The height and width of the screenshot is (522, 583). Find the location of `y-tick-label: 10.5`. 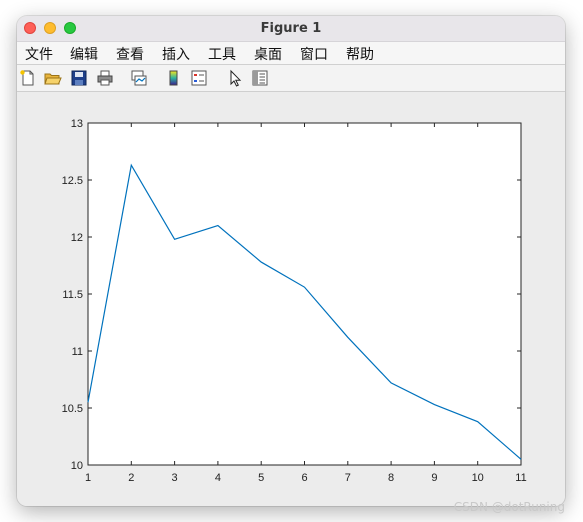

y-tick-label: 10.5 is located at coordinates (72, 409).